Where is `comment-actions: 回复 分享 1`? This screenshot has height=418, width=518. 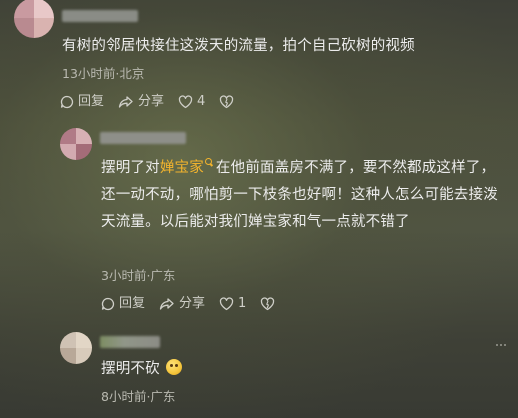
comment-actions: 回复 分享 1 is located at coordinates (197, 304).